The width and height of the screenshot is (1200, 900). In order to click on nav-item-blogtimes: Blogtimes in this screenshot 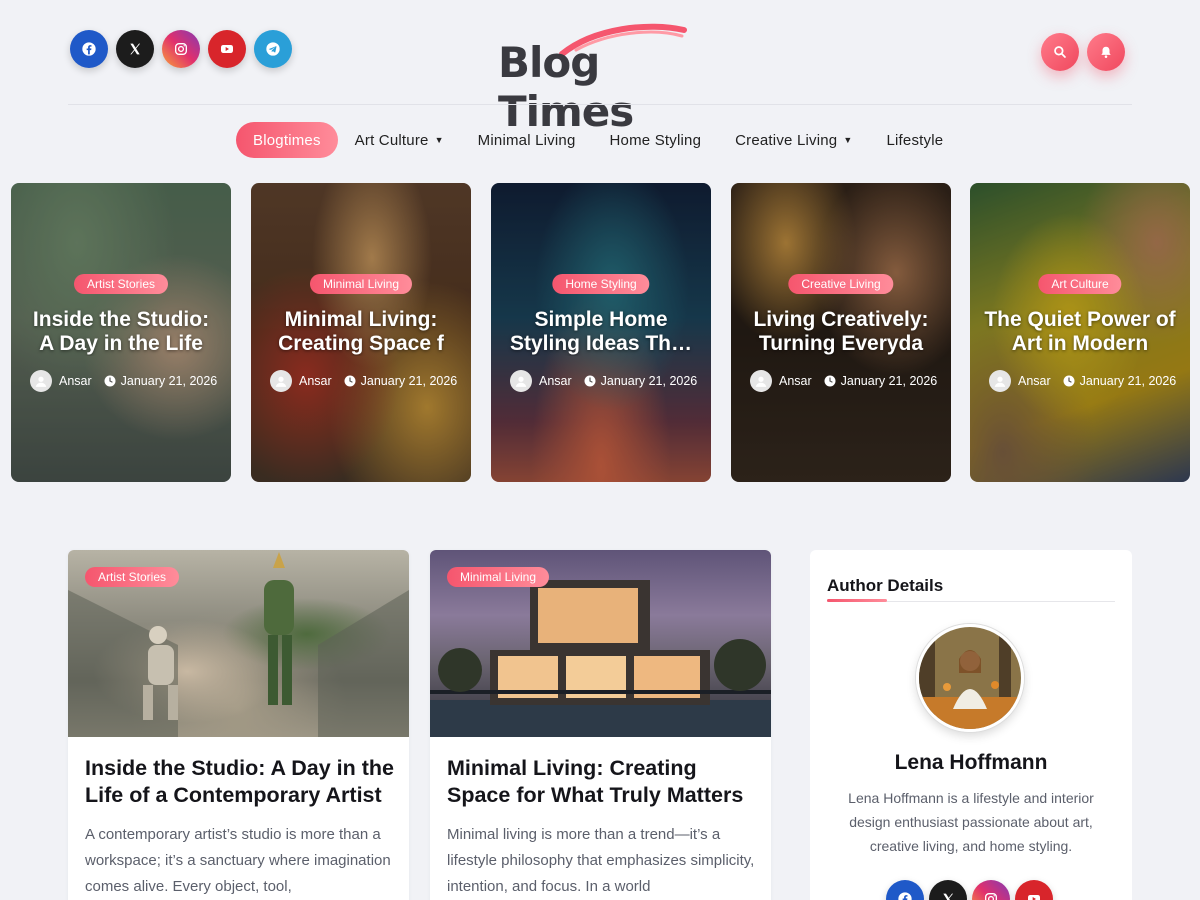, I will do `click(287, 140)`.